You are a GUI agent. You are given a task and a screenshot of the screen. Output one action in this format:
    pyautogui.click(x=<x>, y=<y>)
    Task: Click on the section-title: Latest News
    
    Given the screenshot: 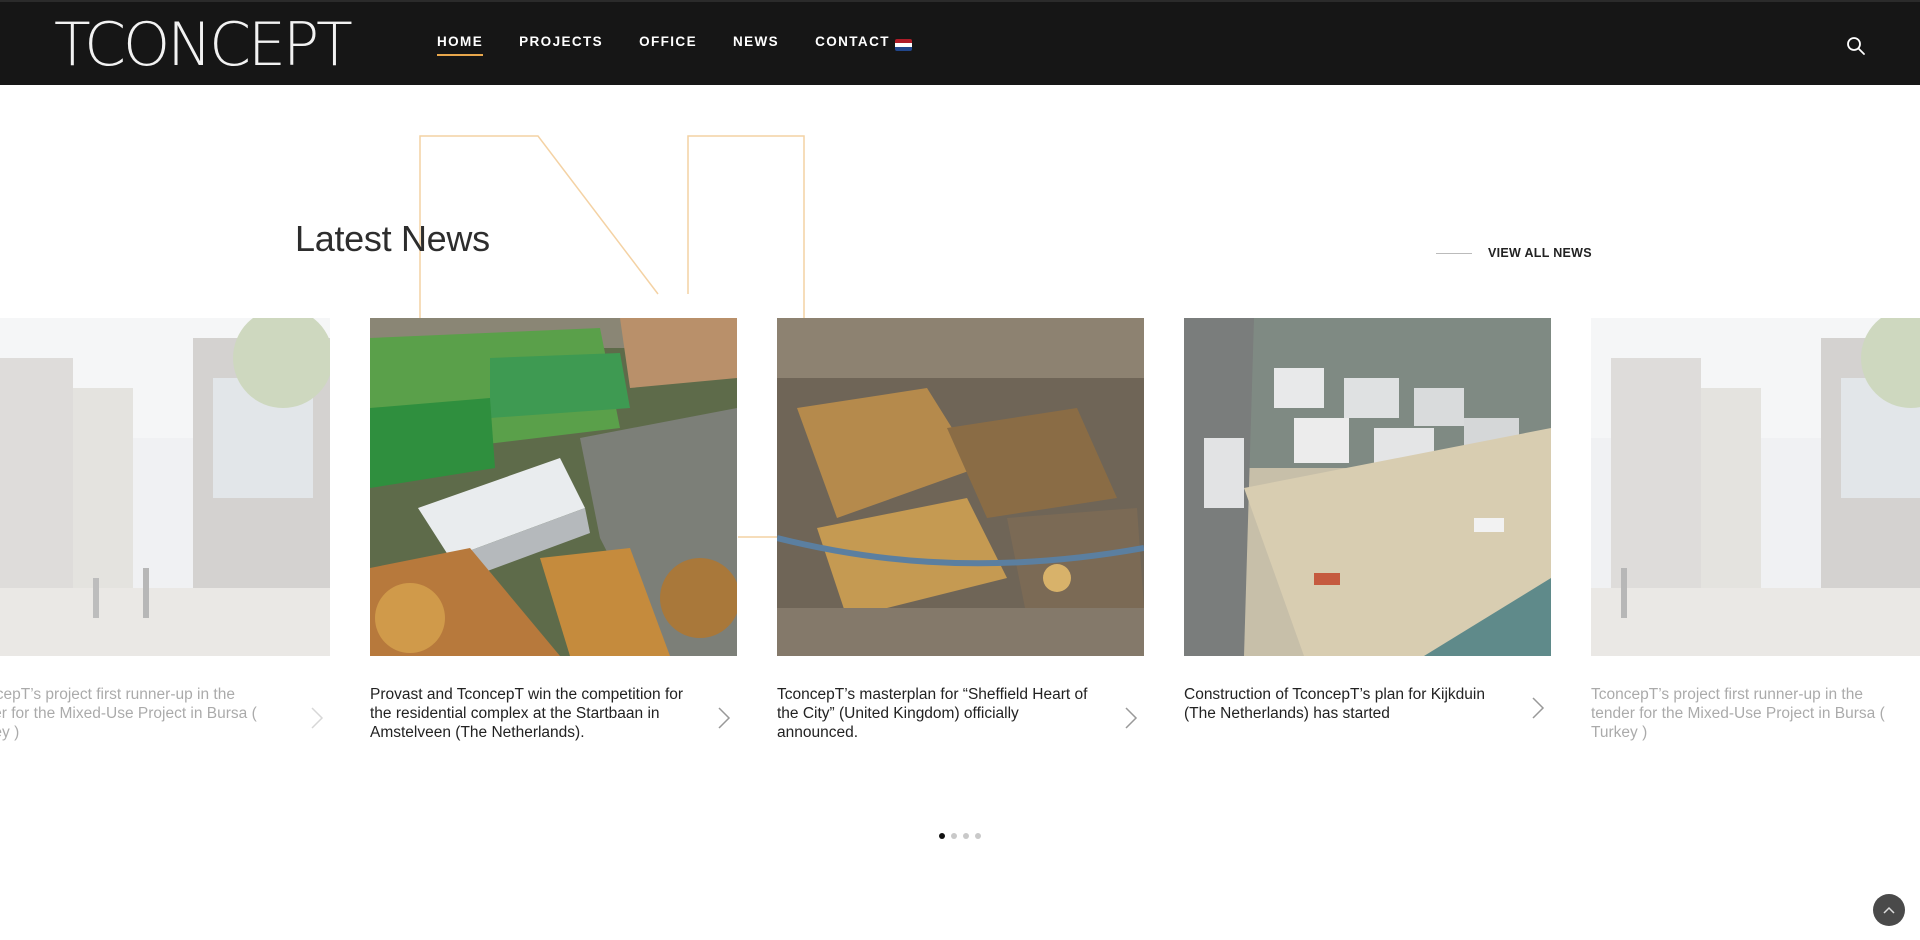 What is the action you would take?
    pyautogui.click(x=392, y=238)
    